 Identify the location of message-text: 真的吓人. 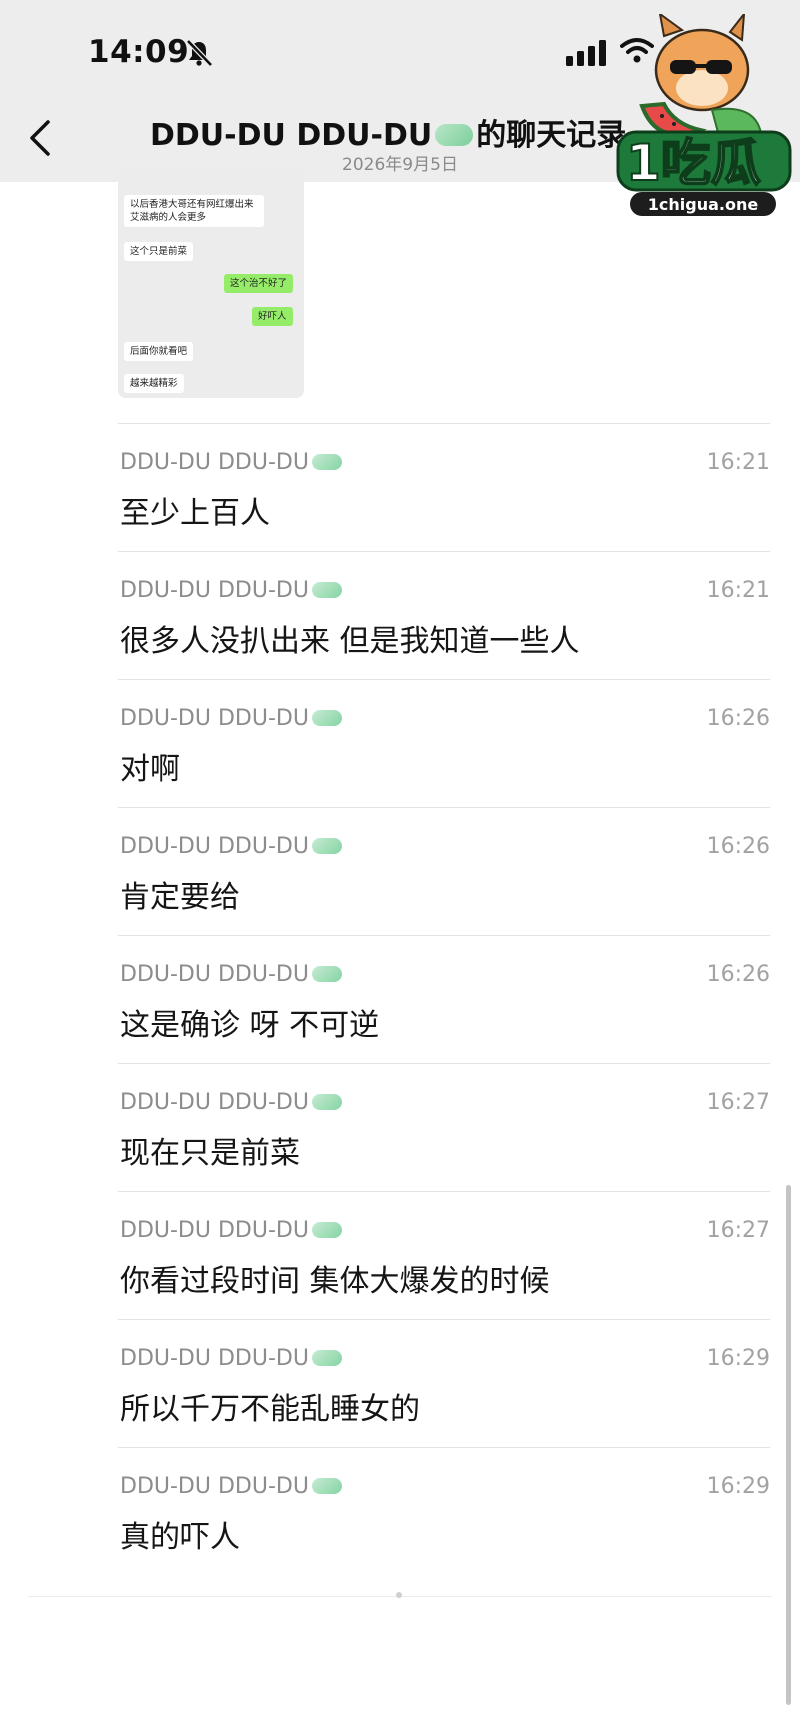
(180, 1537).